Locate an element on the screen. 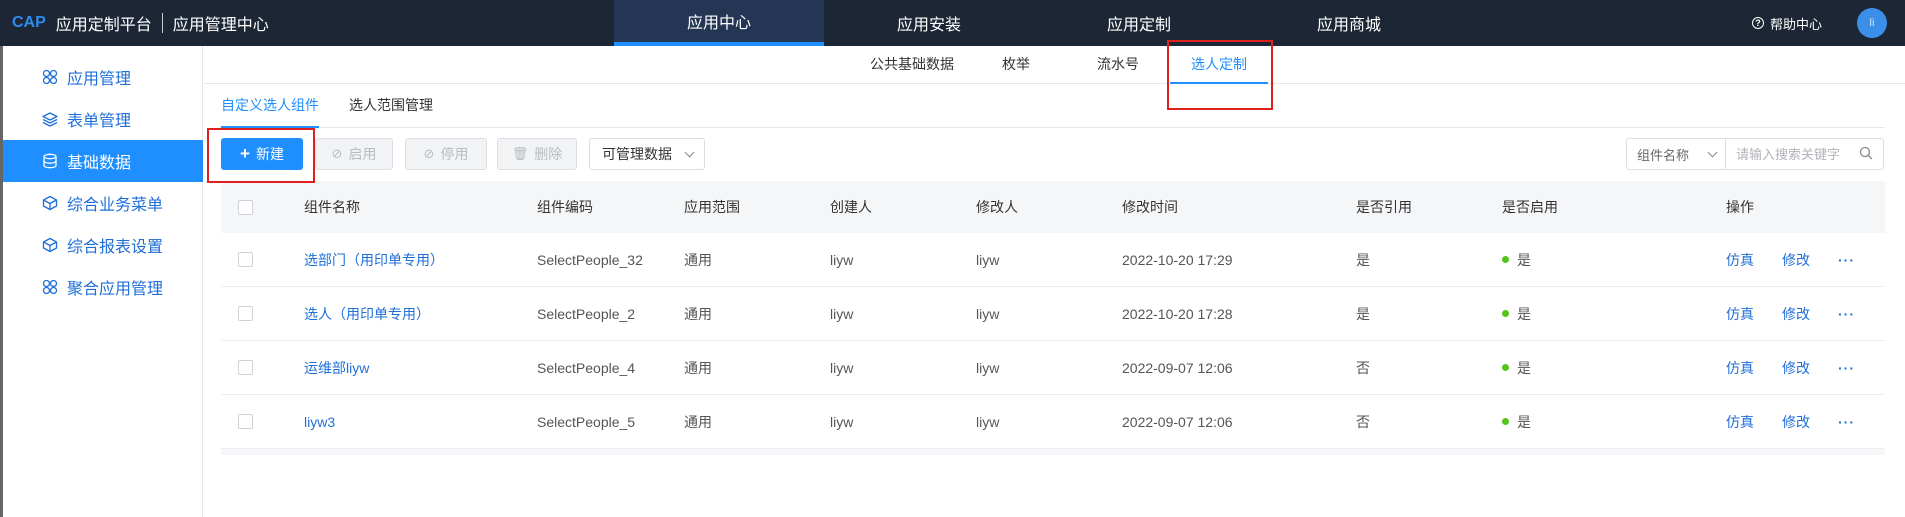  search-input is located at coordinates (1791, 154).